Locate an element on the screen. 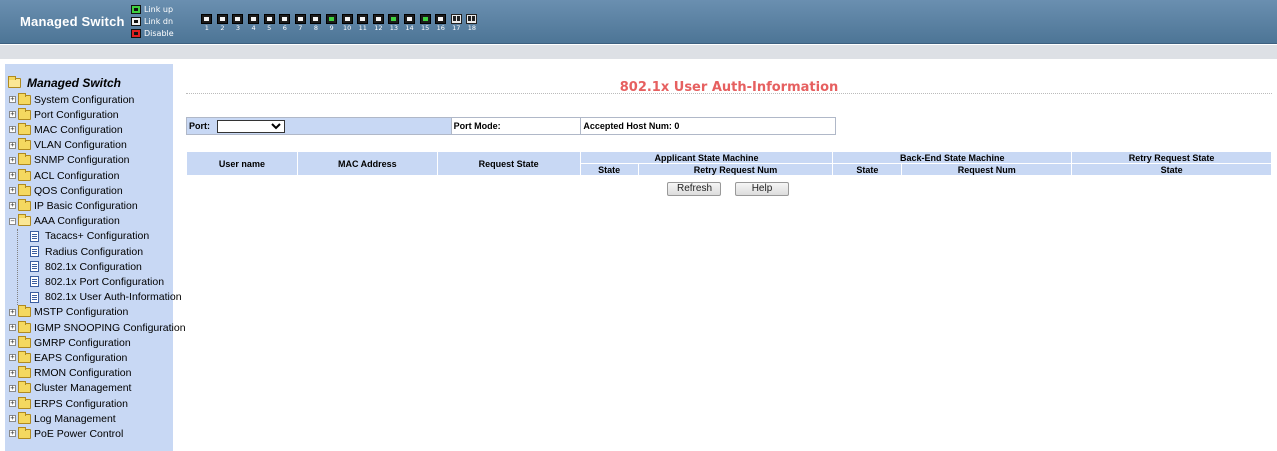 This screenshot has width=1277, height=451. sidebar-item-rmon-configuration: + RMON Configuration is located at coordinates (70, 373).